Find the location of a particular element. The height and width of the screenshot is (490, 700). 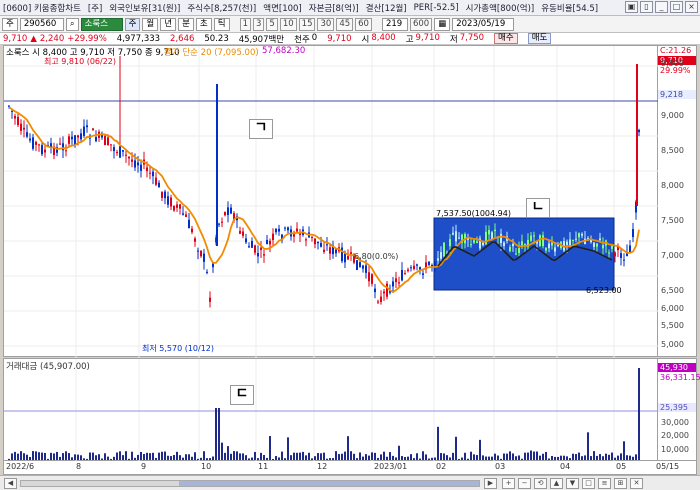

account-type-select: 주 is located at coordinates (10, 24).